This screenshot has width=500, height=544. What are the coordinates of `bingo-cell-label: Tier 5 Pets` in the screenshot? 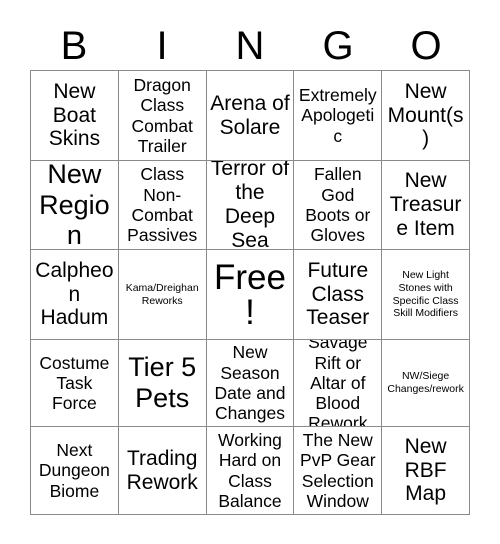 It's located at (162, 382).